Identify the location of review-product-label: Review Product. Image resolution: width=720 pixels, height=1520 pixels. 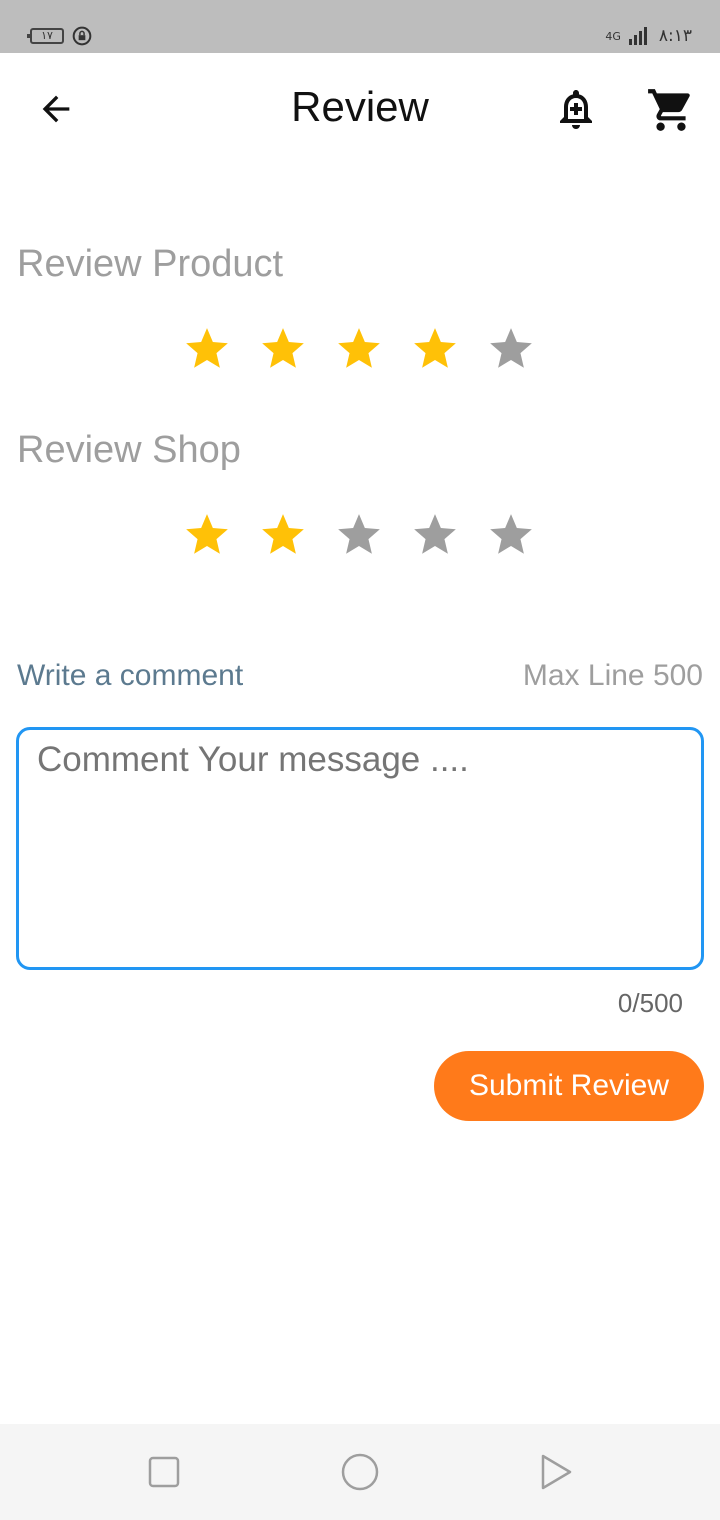
(150, 264).